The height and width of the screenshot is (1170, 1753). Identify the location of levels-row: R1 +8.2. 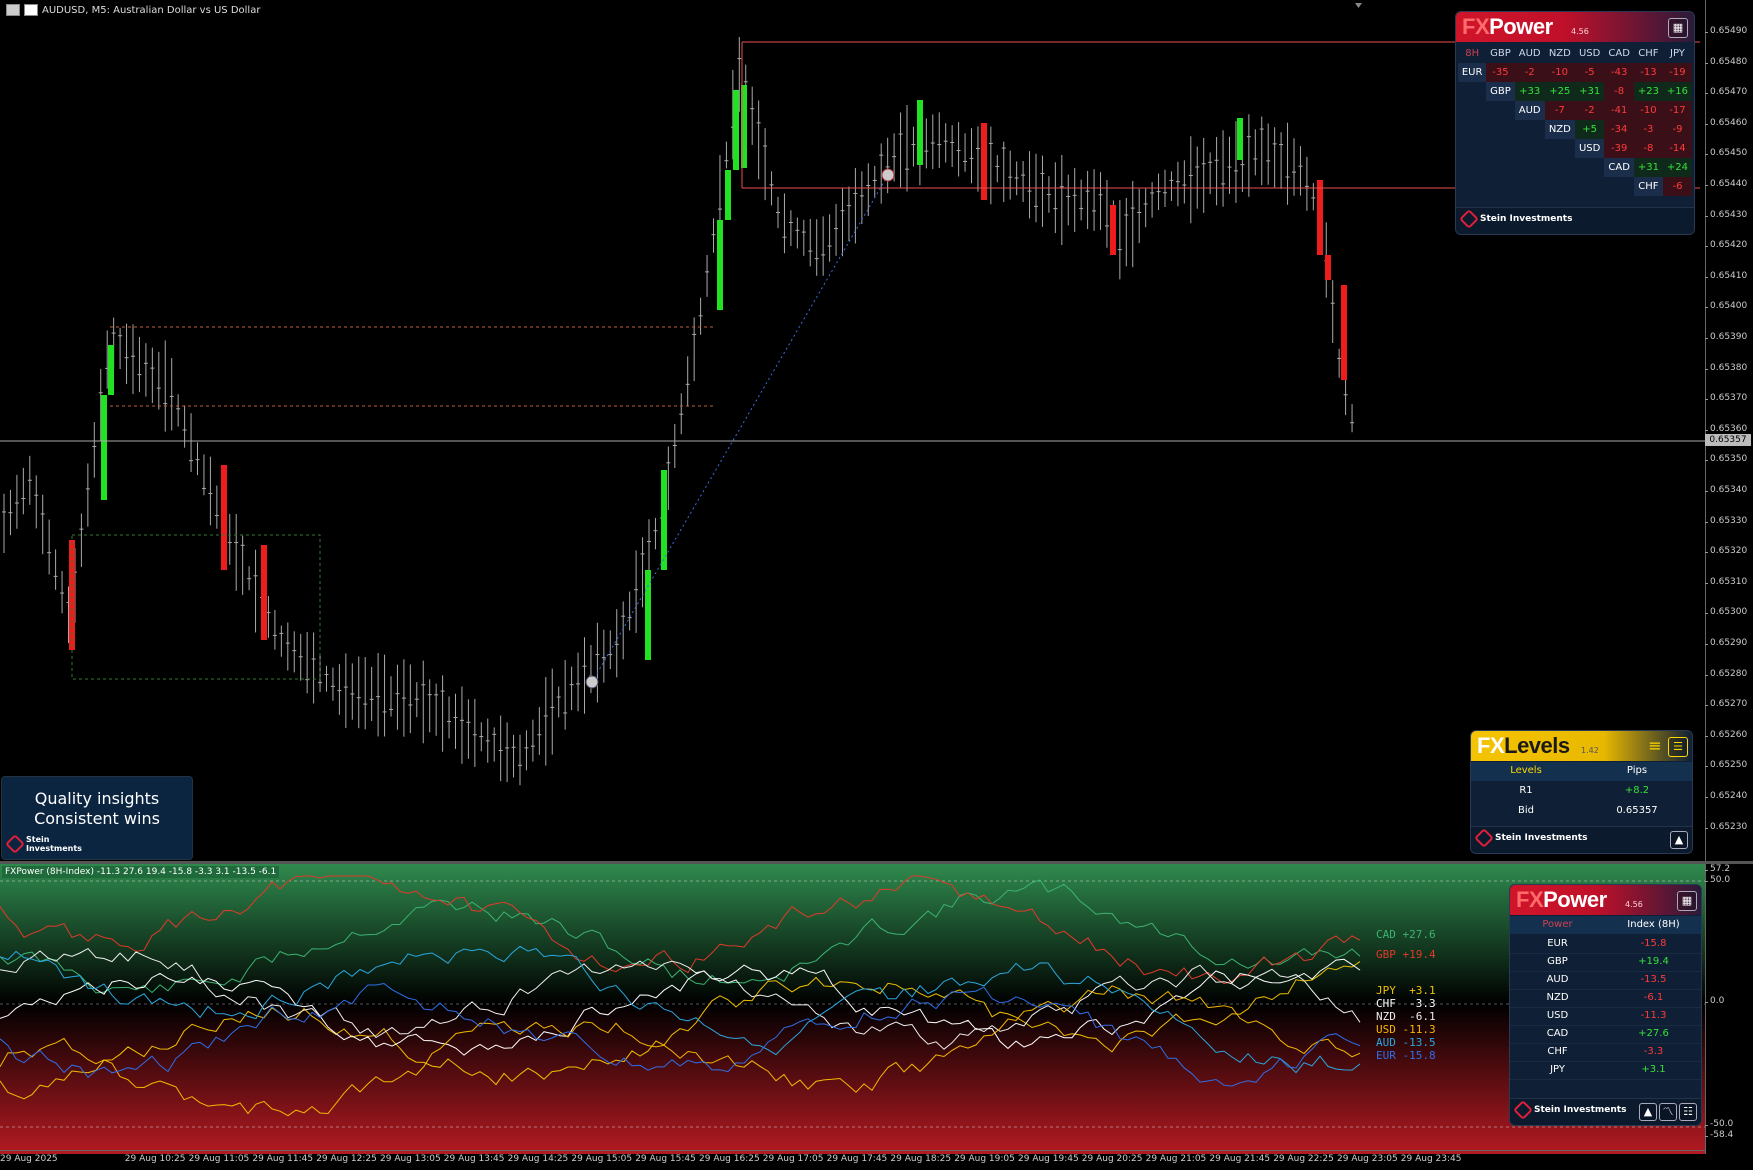
(1581, 791).